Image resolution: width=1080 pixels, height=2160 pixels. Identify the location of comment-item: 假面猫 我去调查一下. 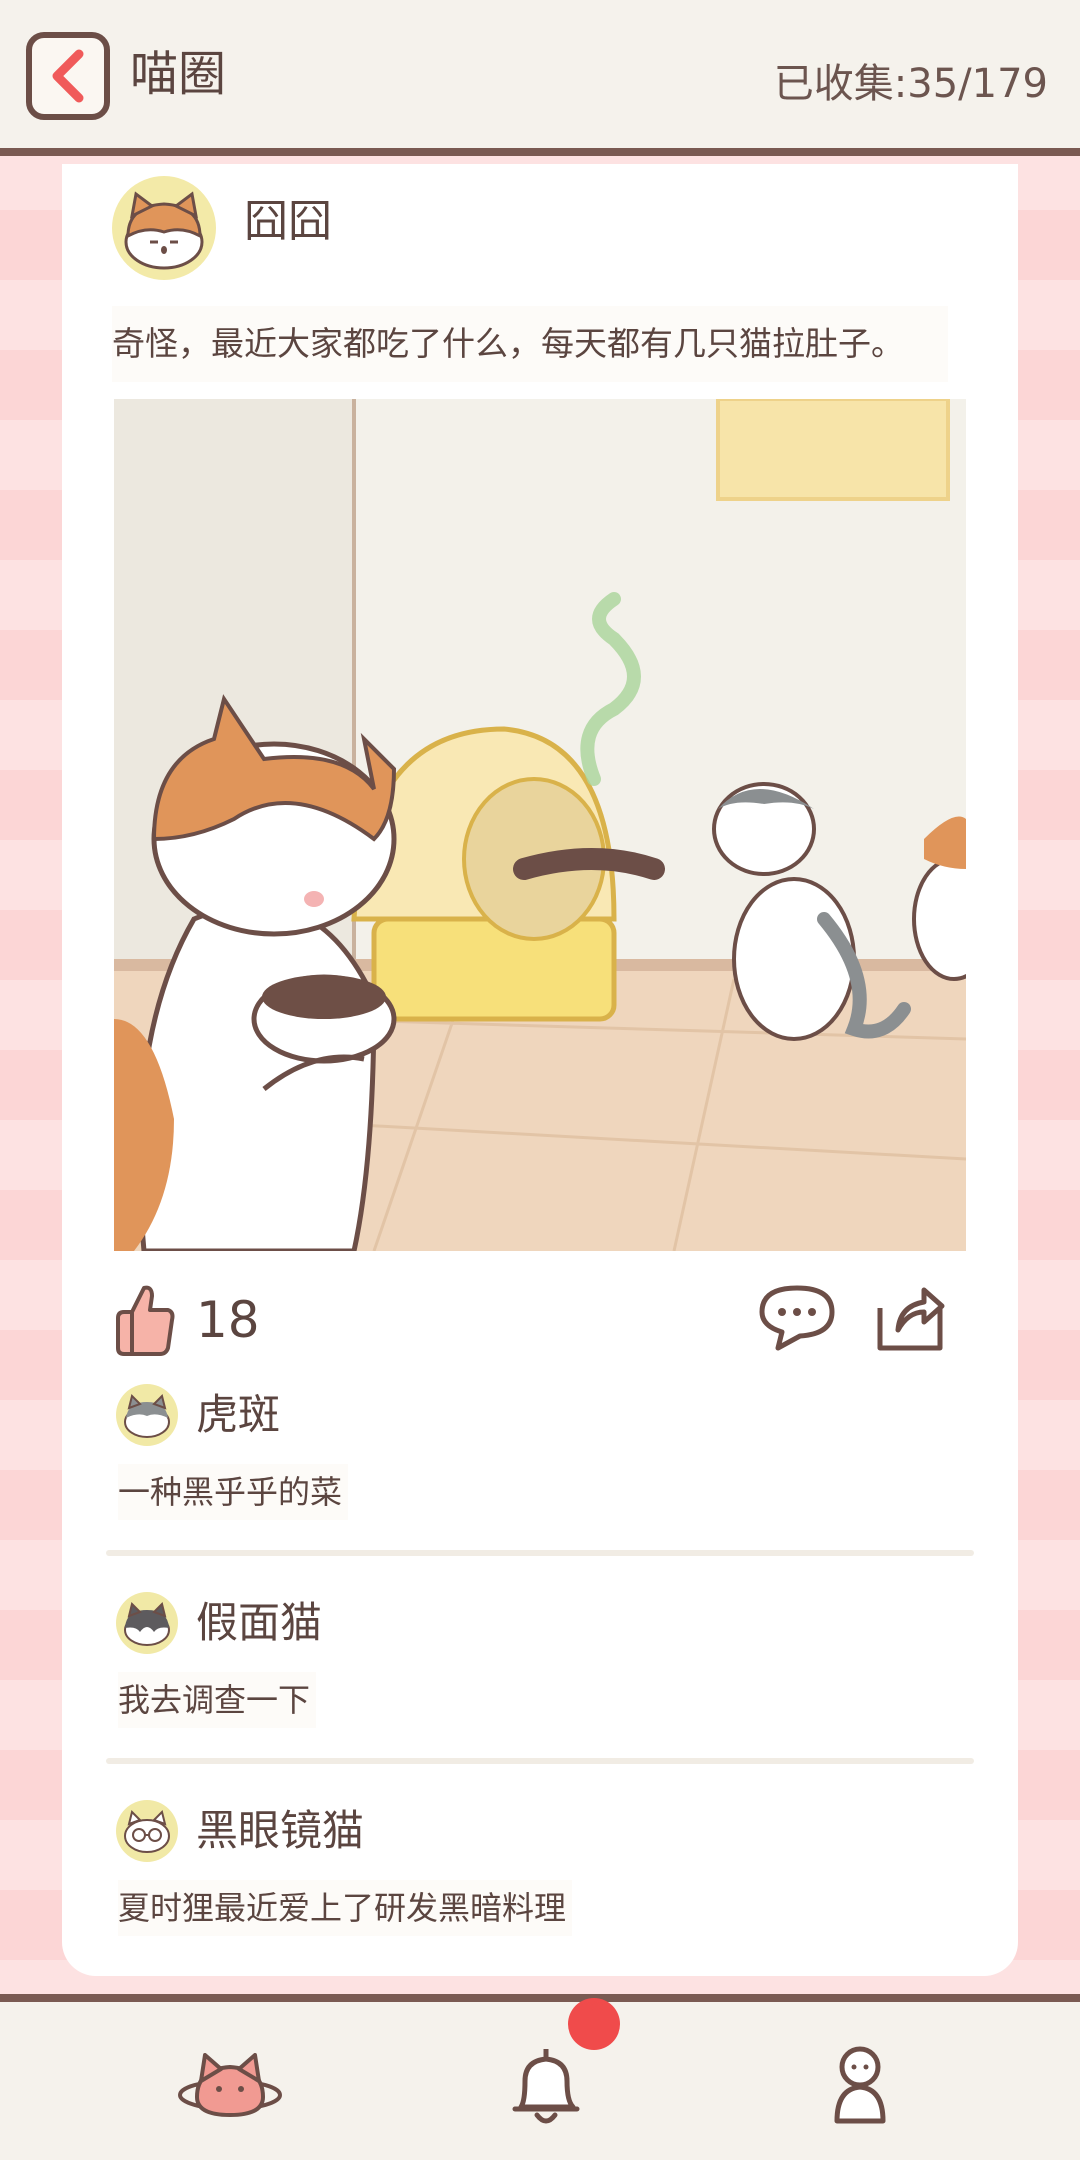
(534, 1672).